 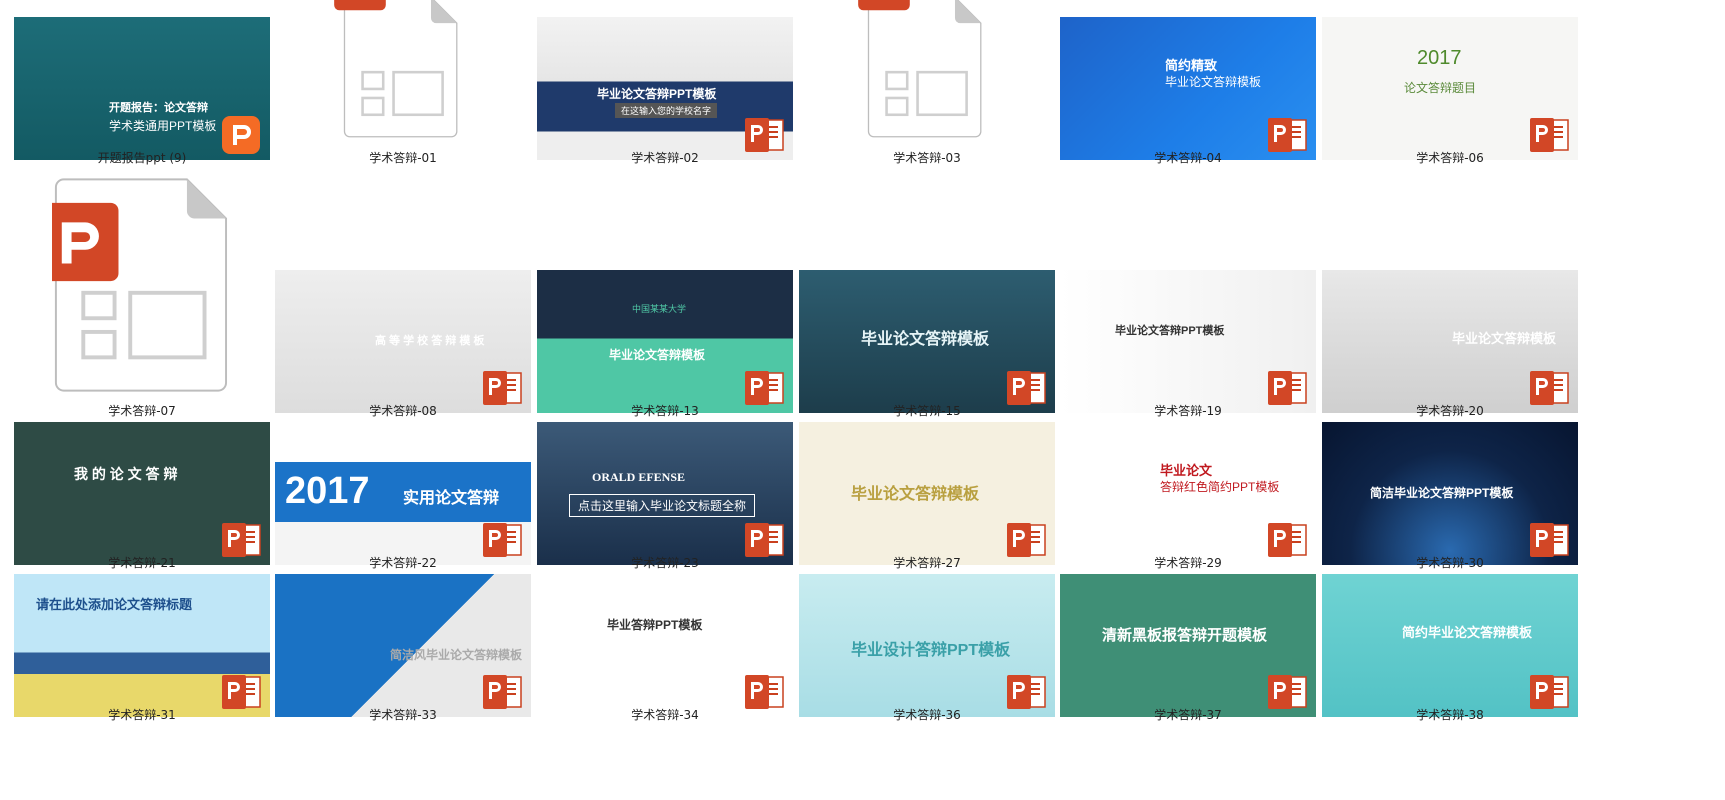 What do you see at coordinates (1450, 157) in the screenshot?
I see `file-name-label: 学术答辩-06` at bounding box center [1450, 157].